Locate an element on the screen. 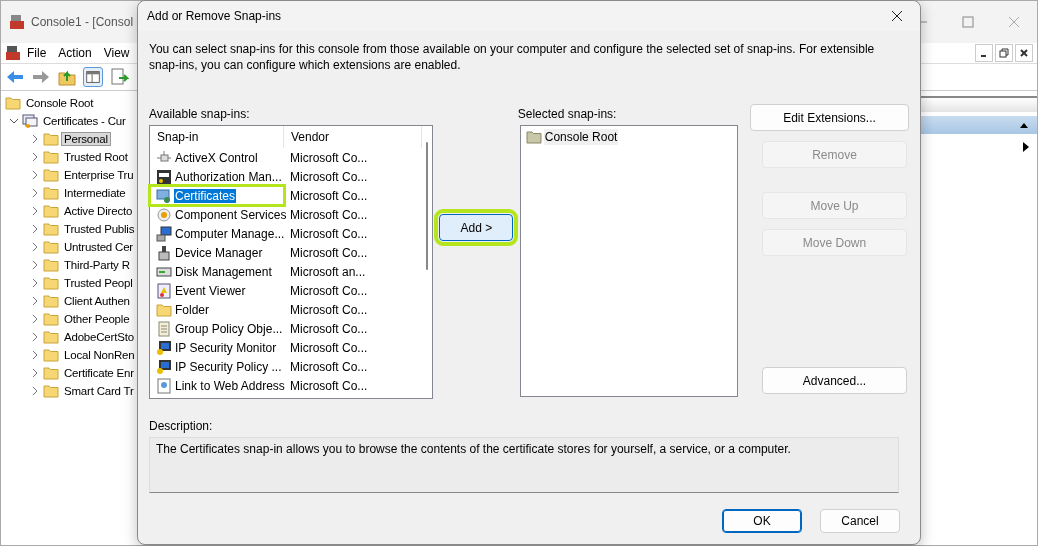 This screenshot has width=1038, height=546. tree-item: Trusted Peopl is located at coordinates (98, 283).